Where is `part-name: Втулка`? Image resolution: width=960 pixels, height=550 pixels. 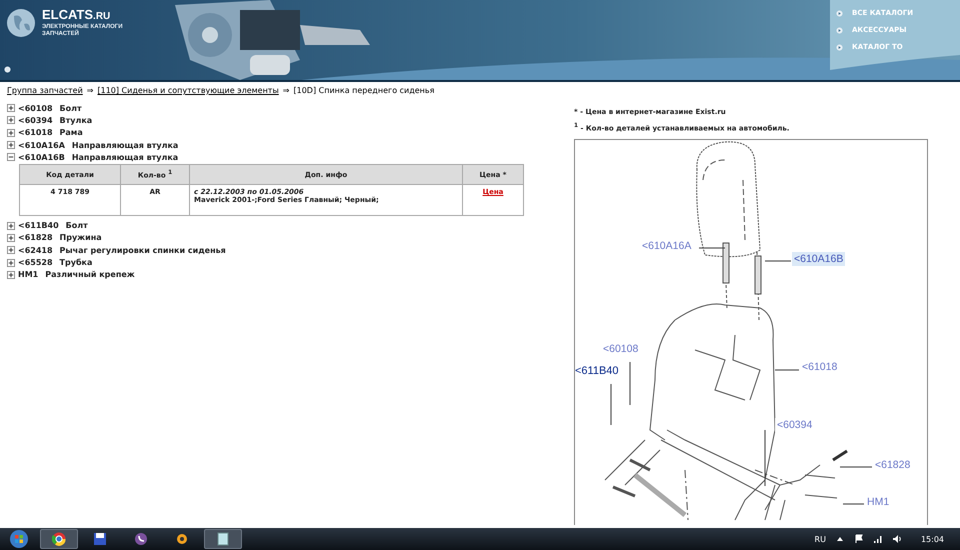 part-name: Втулка is located at coordinates (76, 120).